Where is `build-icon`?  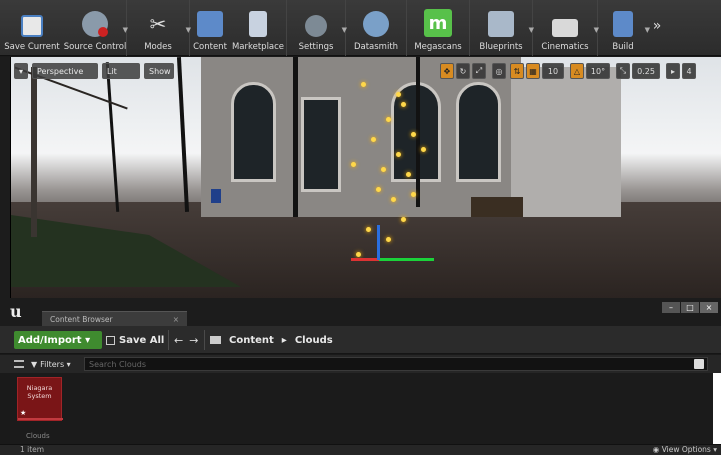
build-icon is located at coordinates (623, 24).